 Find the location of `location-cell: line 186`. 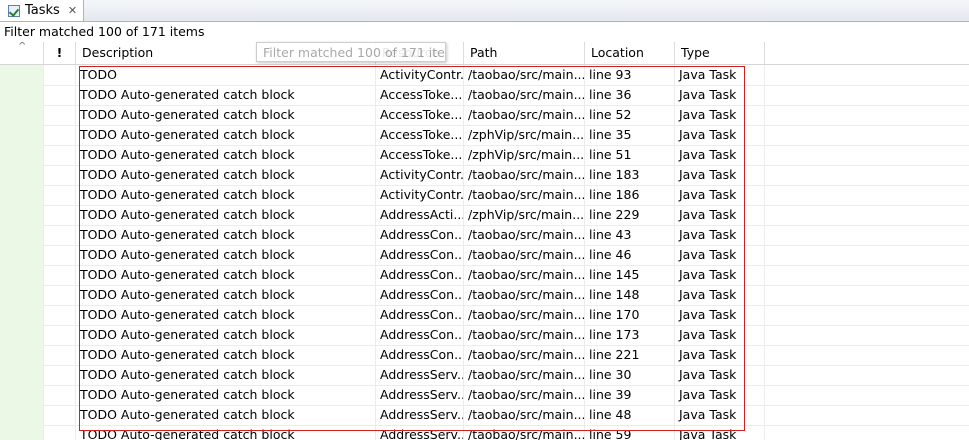

location-cell: line 186 is located at coordinates (630, 195).